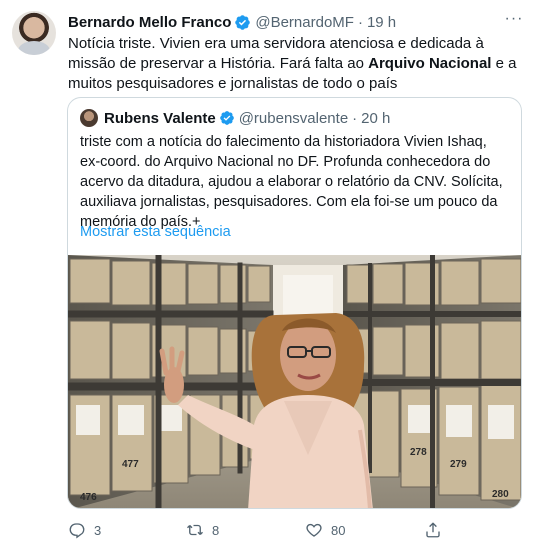 Image resolution: width=536 pixels, height=552 pixels. Describe the element at coordinates (296, 530) in the screenshot. I see `tweet-actions: 3 8 80` at that location.